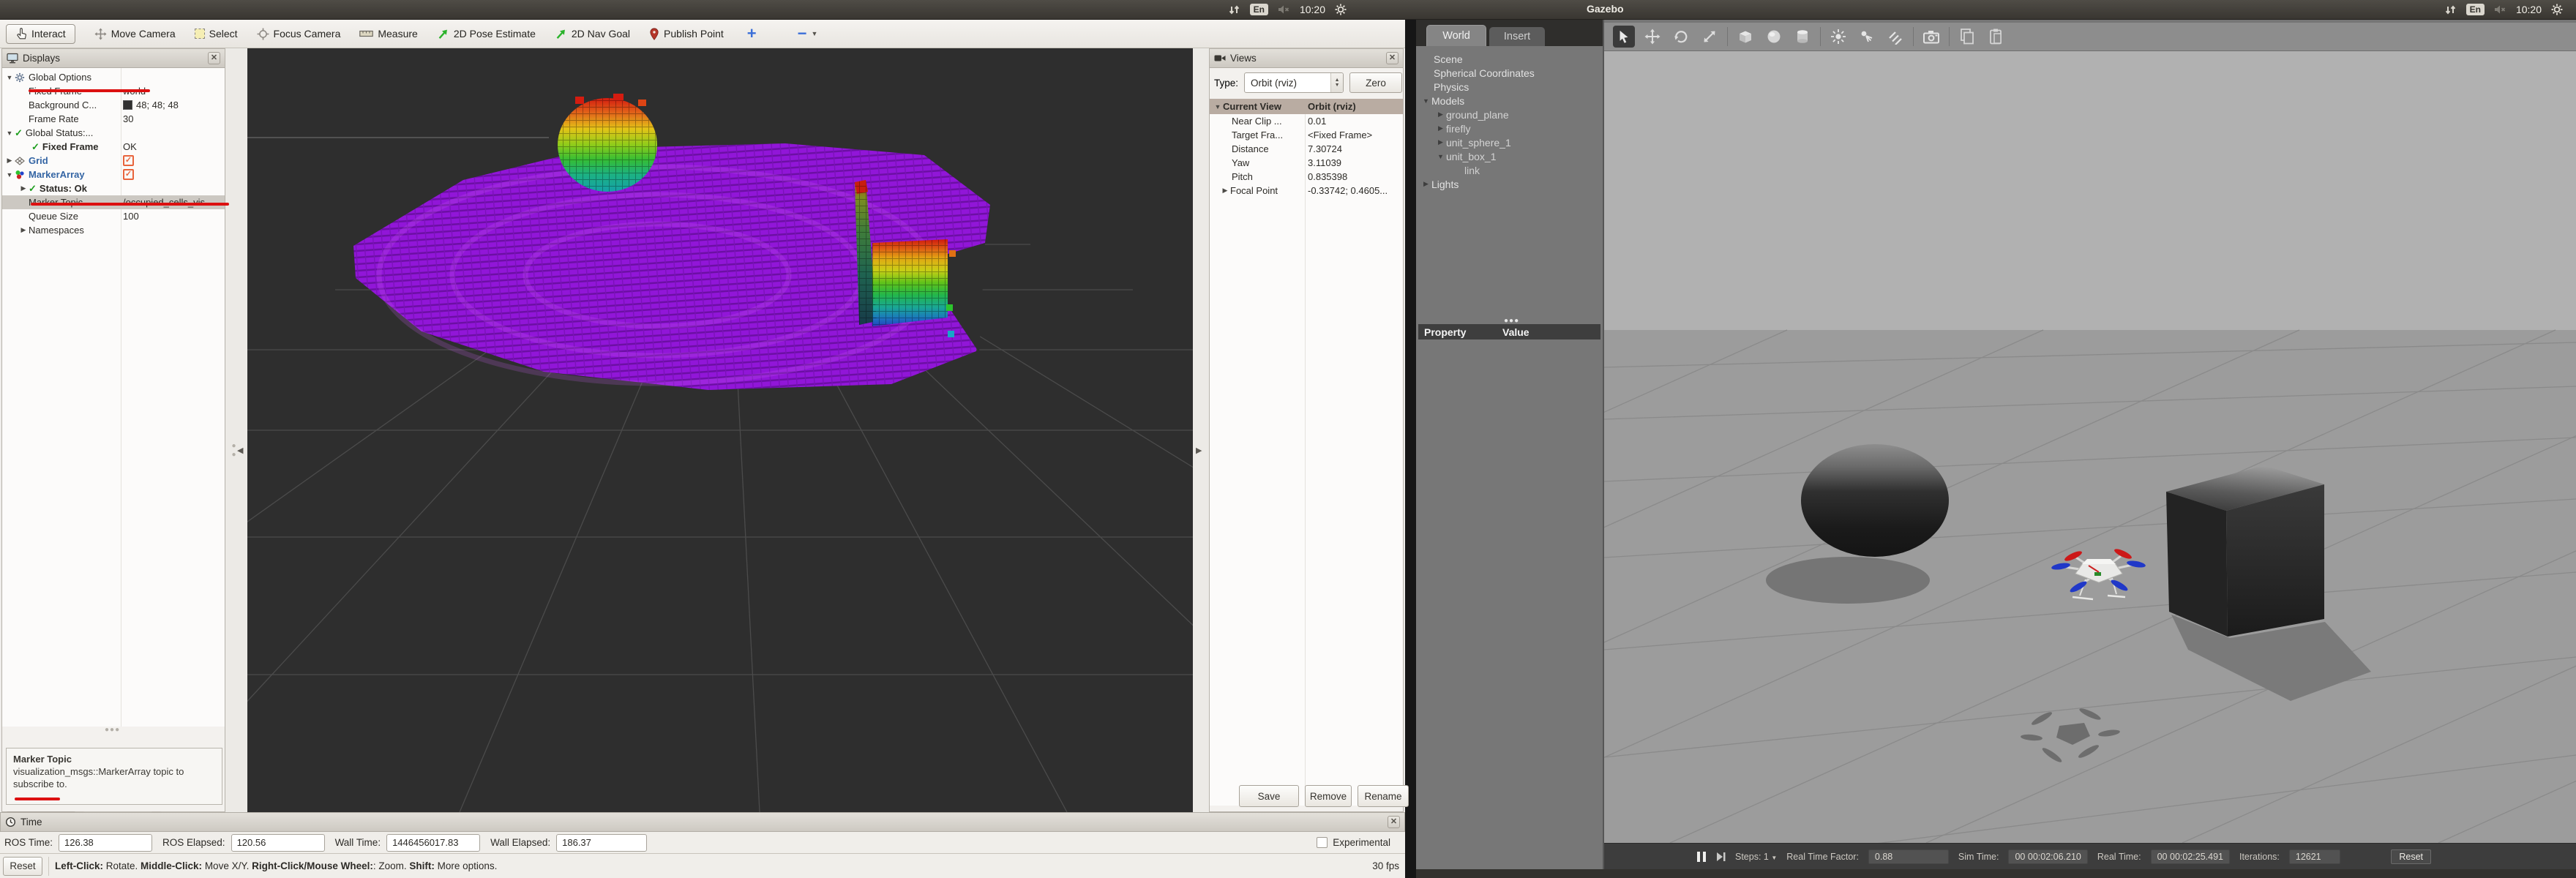 The width and height of the screenshot is (2576, 878). I want to click on translate-mode-tool, so click(1652, 37).